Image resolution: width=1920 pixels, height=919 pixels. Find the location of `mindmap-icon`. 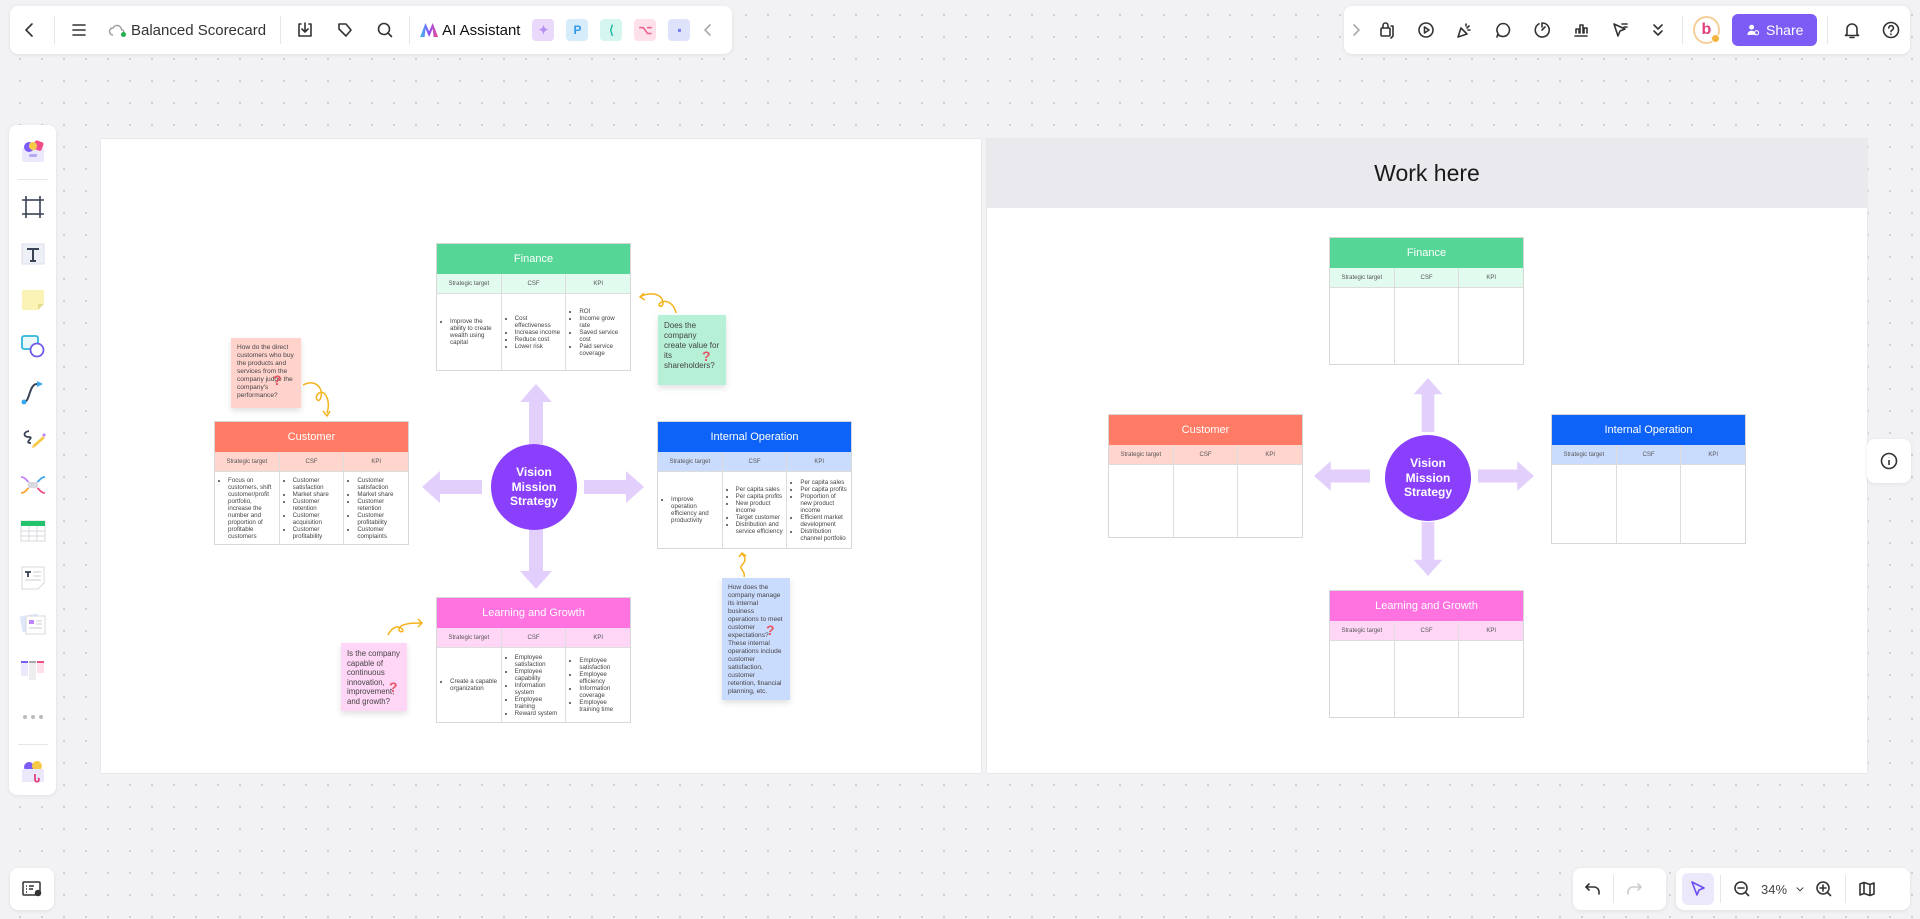

mindmap-icon is located at coordinates (32, 485).